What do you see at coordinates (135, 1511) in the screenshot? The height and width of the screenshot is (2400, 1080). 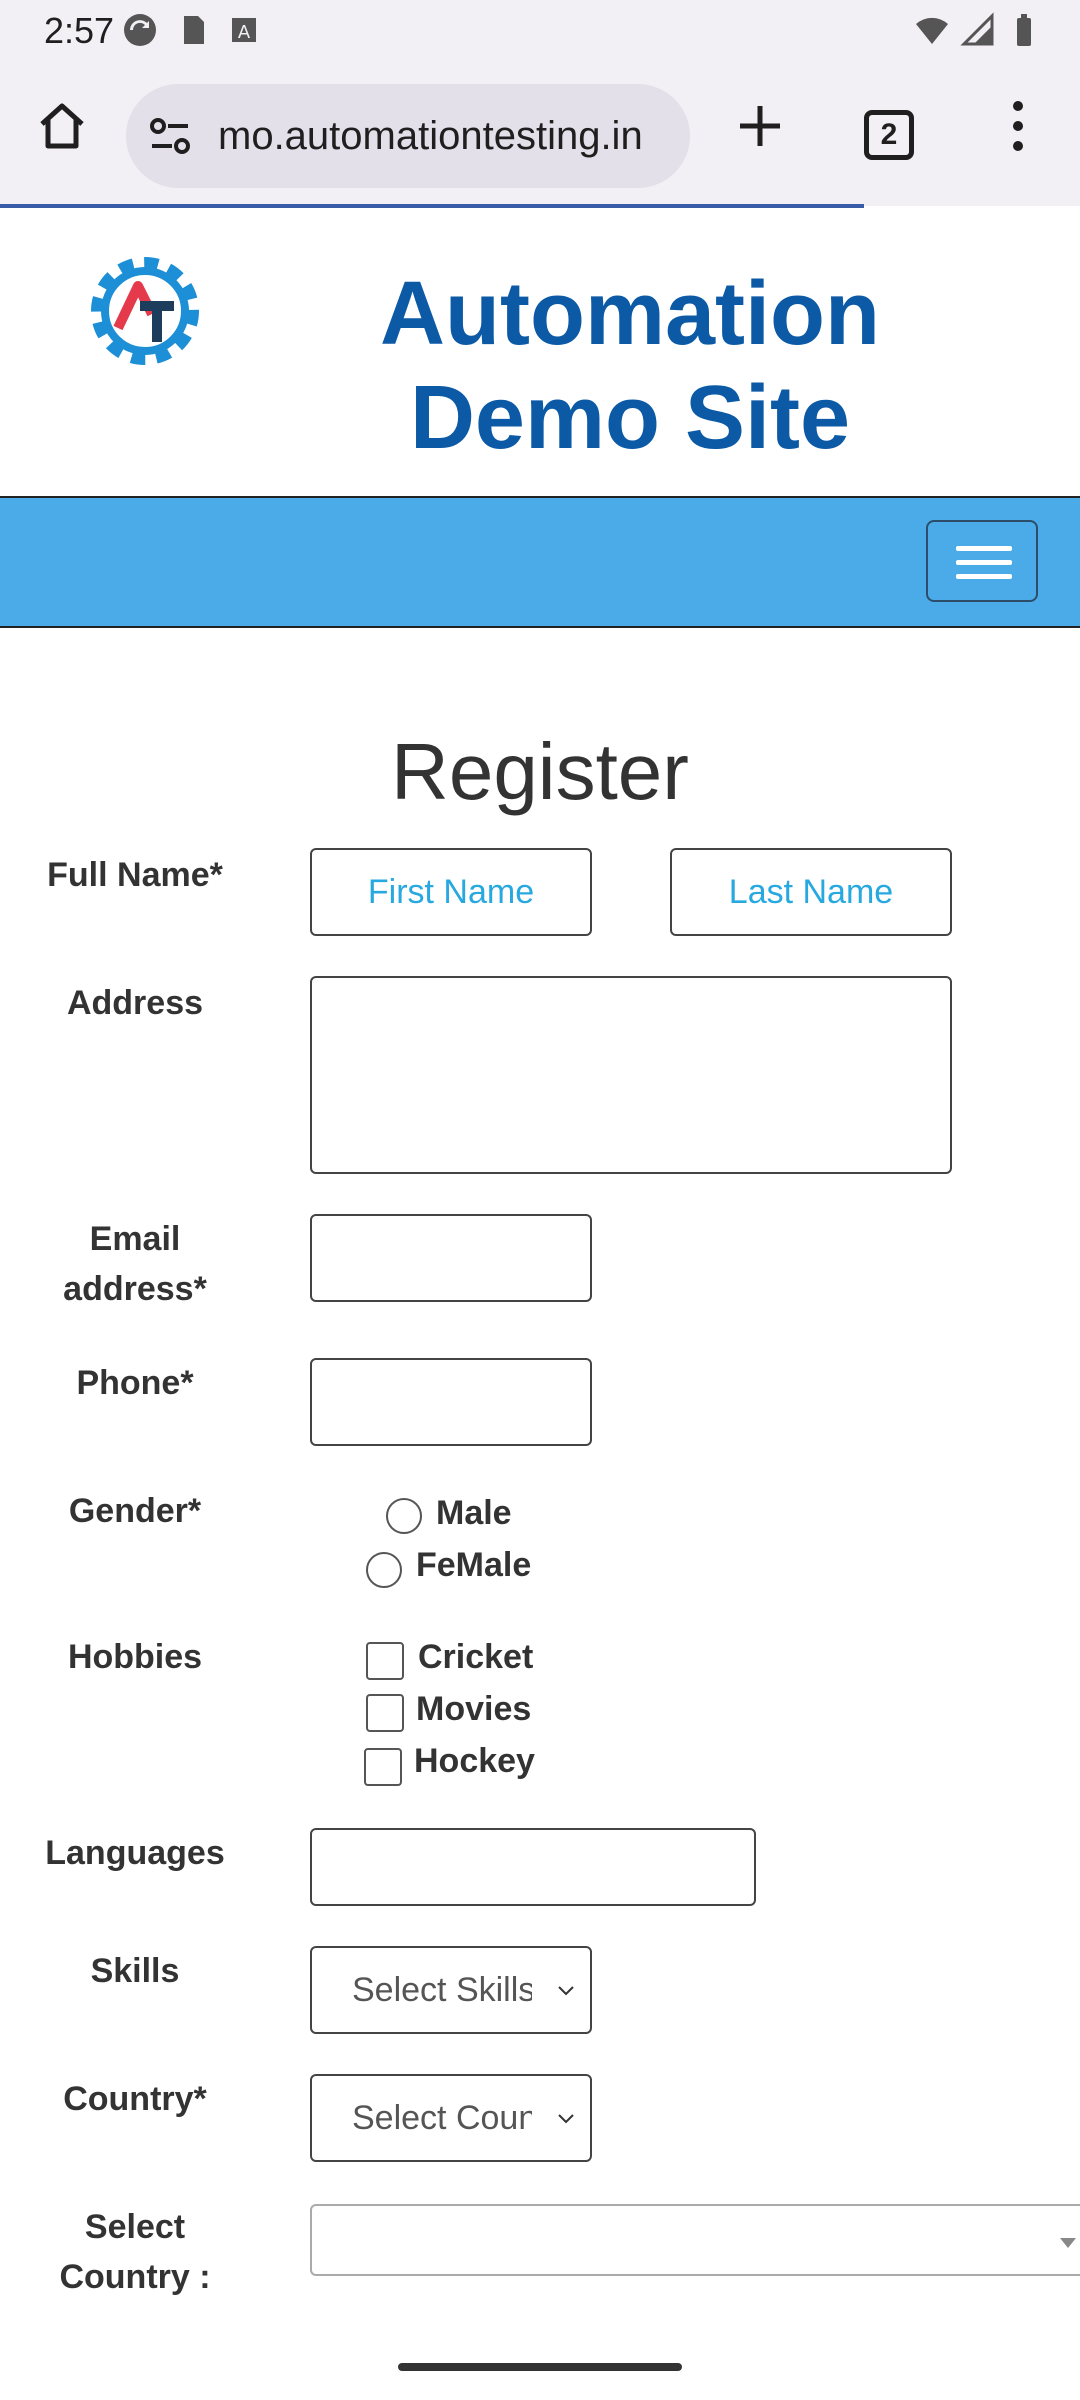 I see `gender-label: Gender*` at bounding box center [135, 1511].